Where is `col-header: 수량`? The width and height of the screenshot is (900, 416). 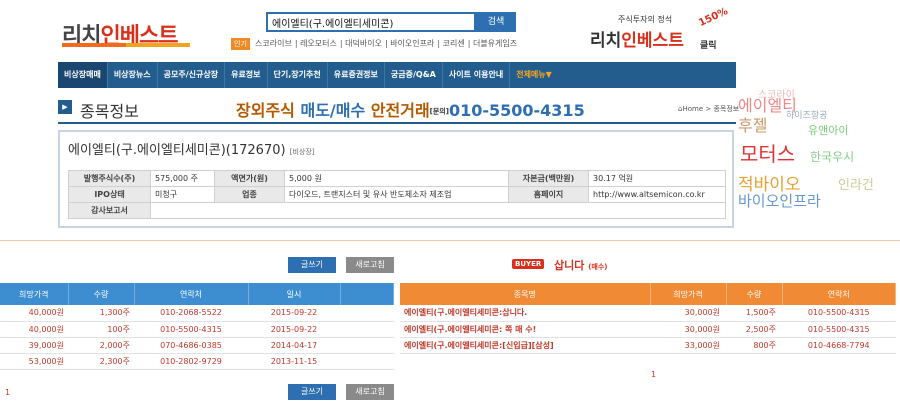
col-header: 수량 is located at coordinates (754, 294).